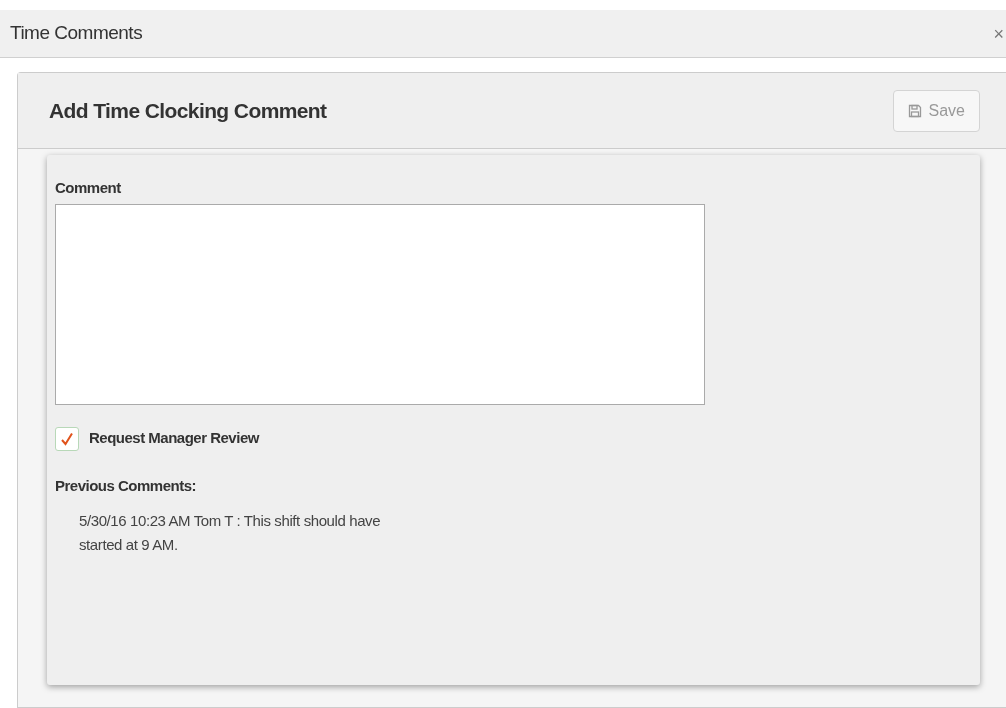  What do you see at coordinates (126, 485) in the screenshot?
I see `previous-comments-label: Previous Comments:` at bounding box center [126, 485].